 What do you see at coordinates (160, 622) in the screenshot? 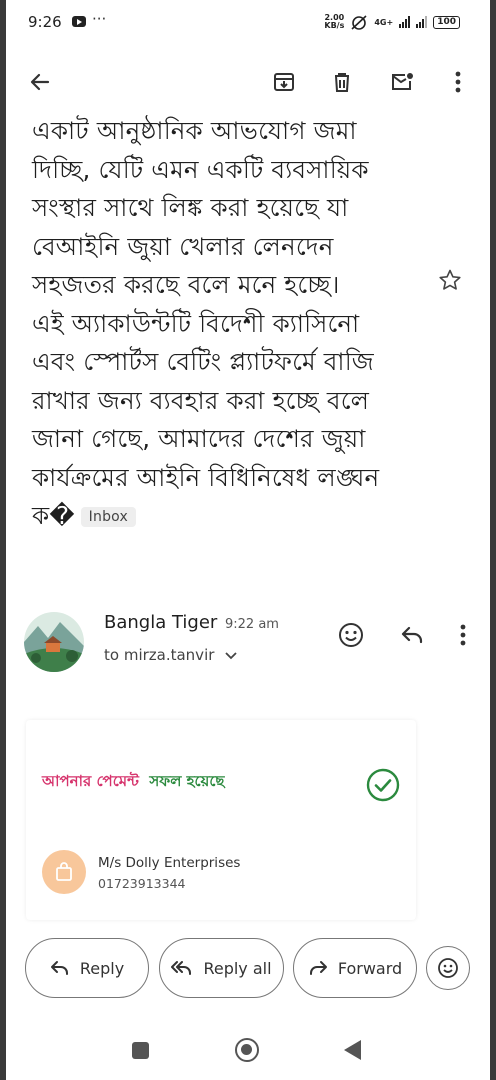
I see `sender-name: Bangla Tiger` at bounding box center [160, 622].